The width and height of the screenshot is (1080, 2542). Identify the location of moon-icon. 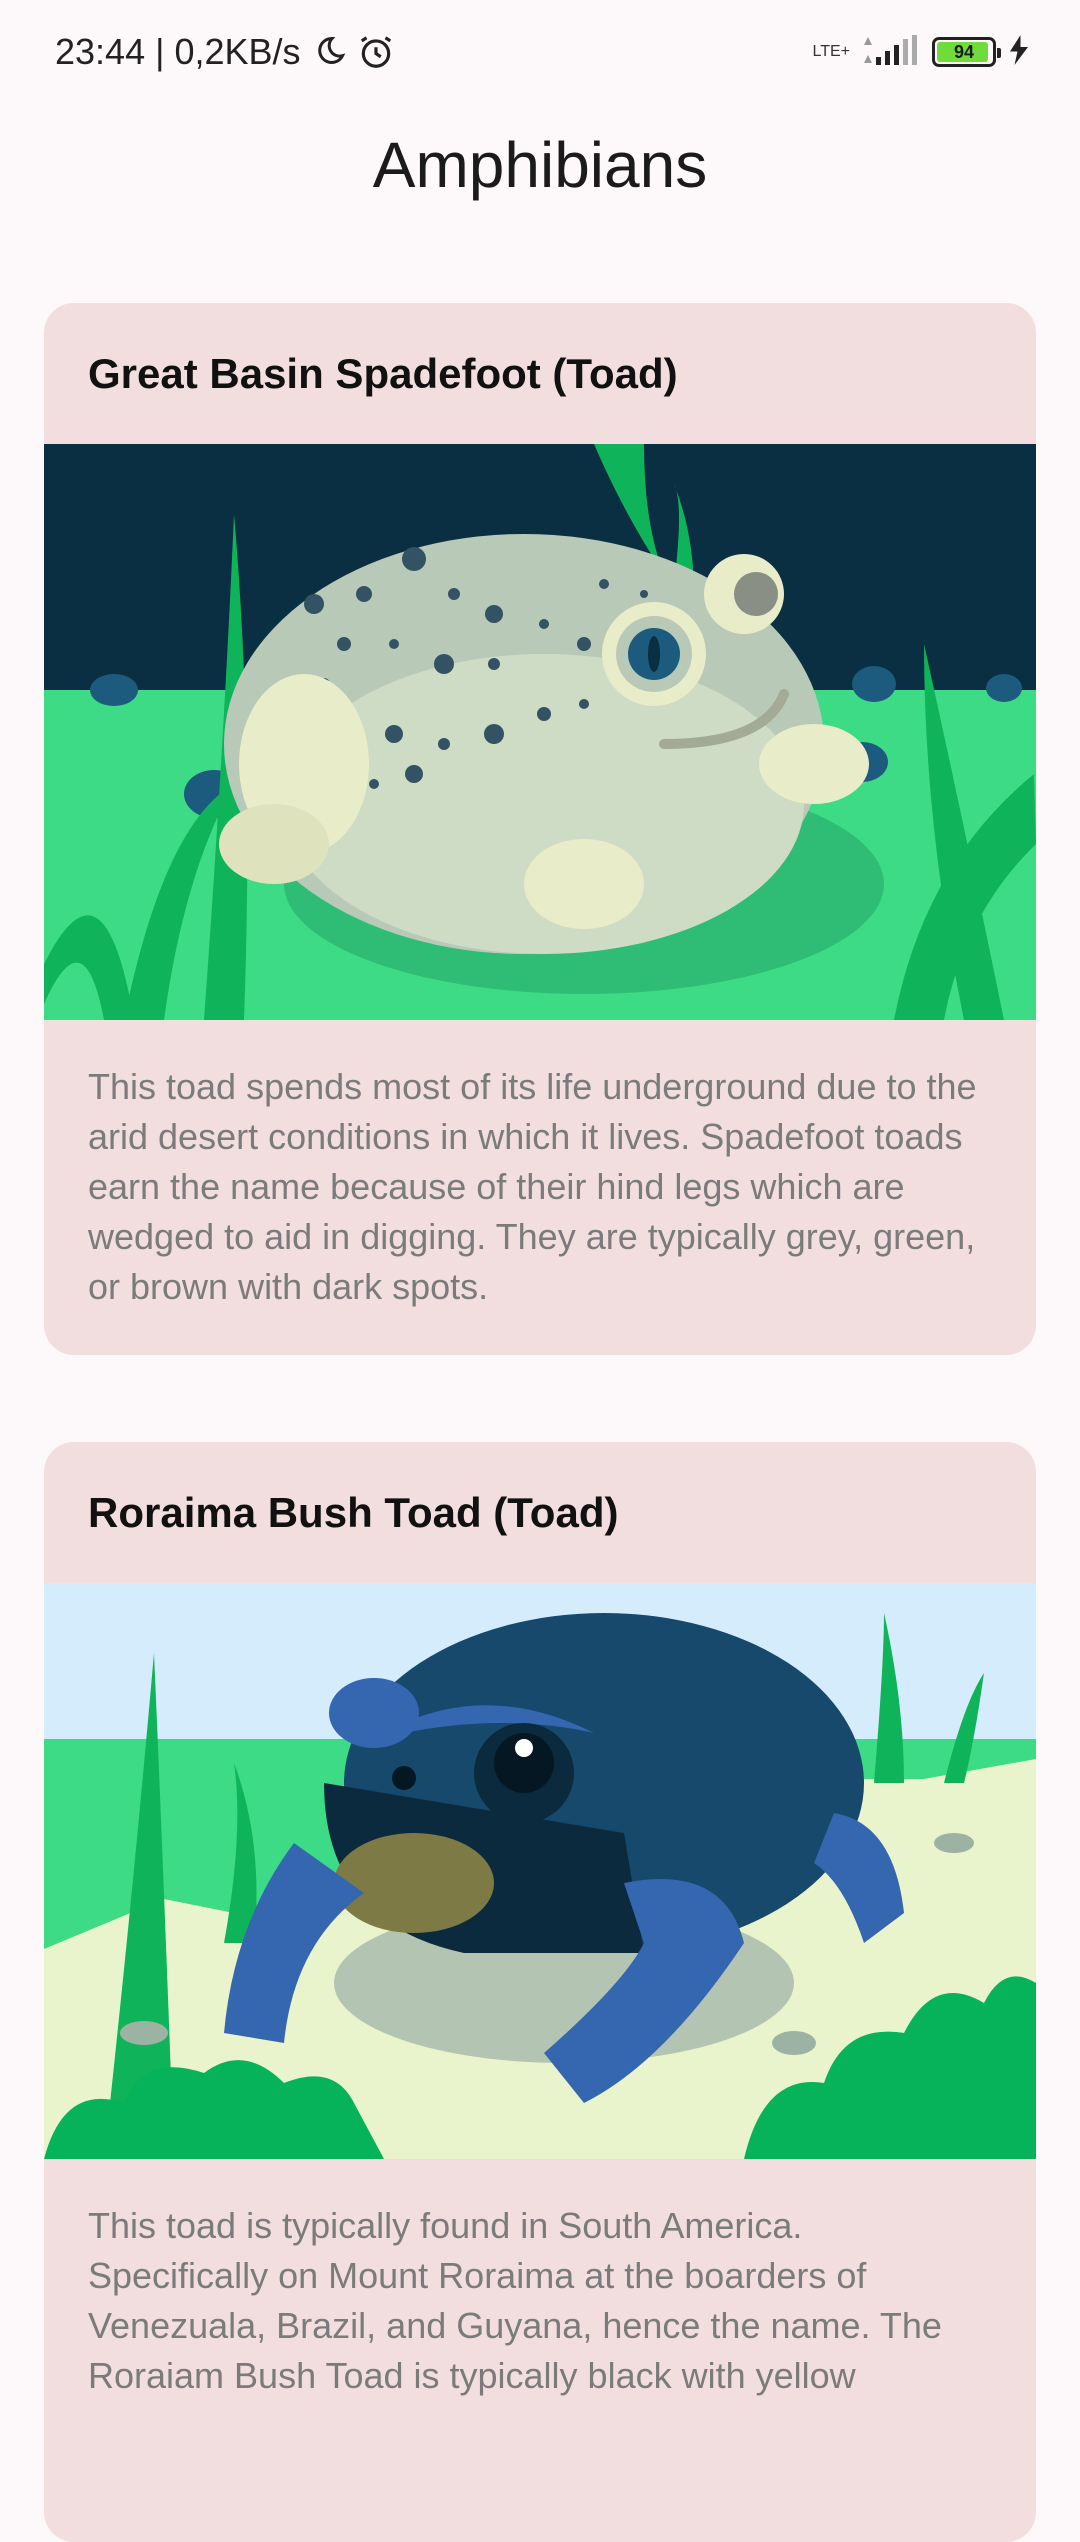
(329, 52).